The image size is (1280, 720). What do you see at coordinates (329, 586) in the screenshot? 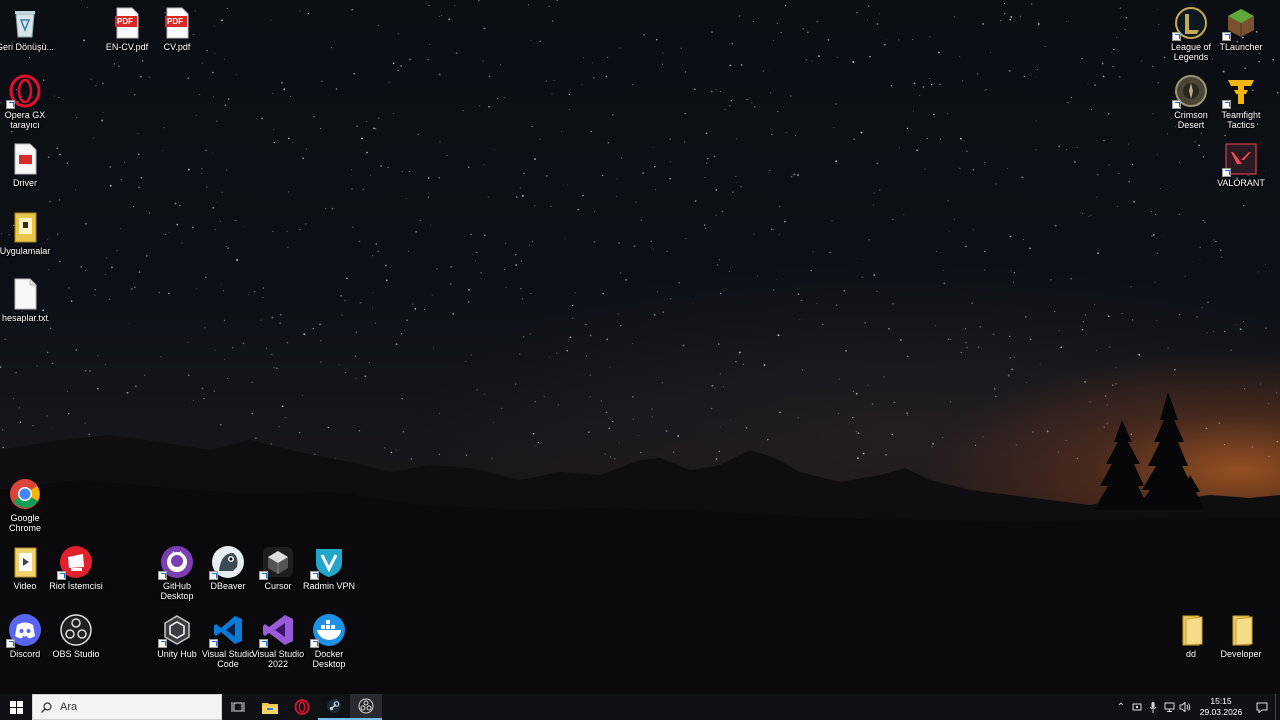
I see `radmin-label: Radmin VPN` at bounding box center [329, 586].